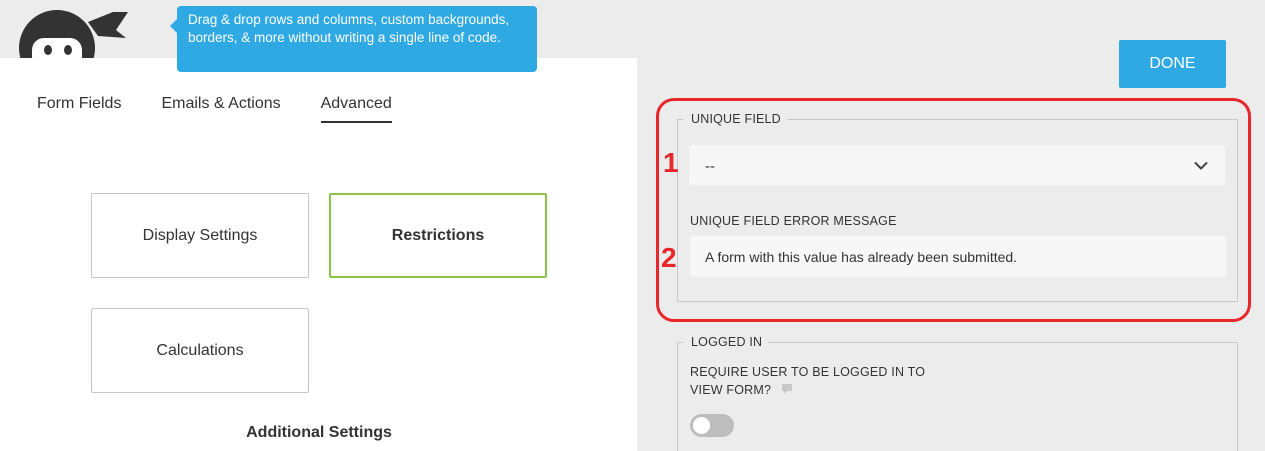  I want to click on builder-tabs: Form Fields Emails & Actions Advanced, so click(234, 108).